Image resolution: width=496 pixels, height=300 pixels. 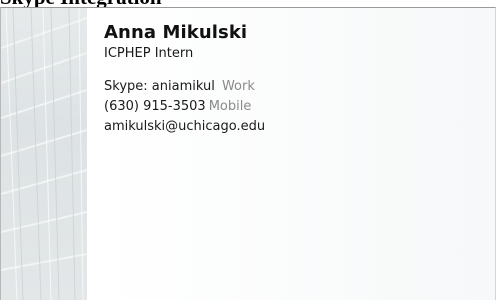 I want to click on phone-number: (630) 915-3503, so click(x=155, y=106).